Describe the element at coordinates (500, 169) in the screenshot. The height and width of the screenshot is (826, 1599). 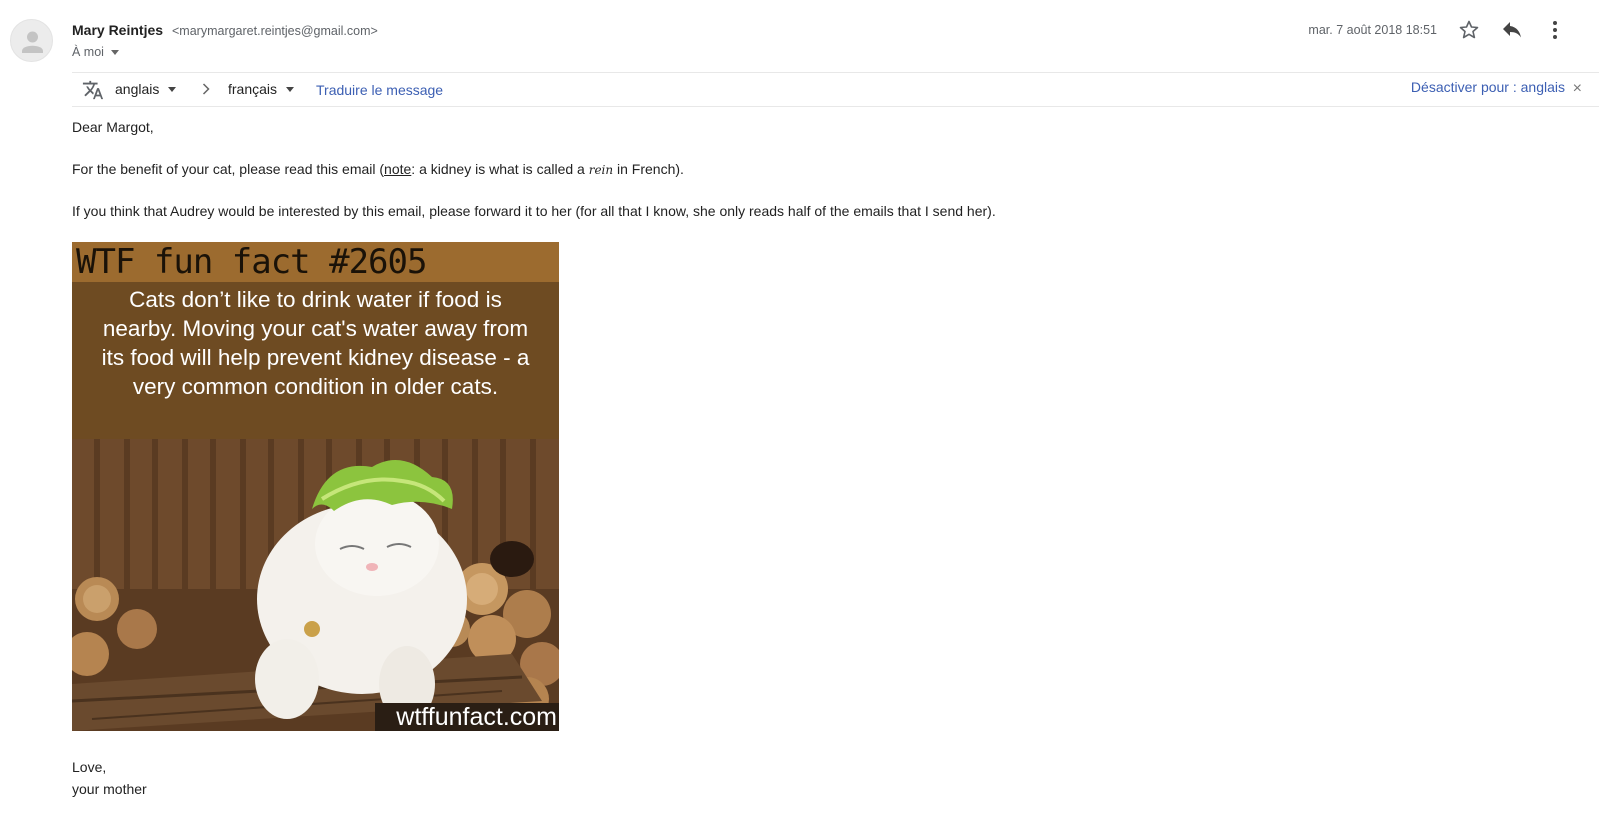
I see `p1-text-middle: : a kidney is what is called a` at that location.